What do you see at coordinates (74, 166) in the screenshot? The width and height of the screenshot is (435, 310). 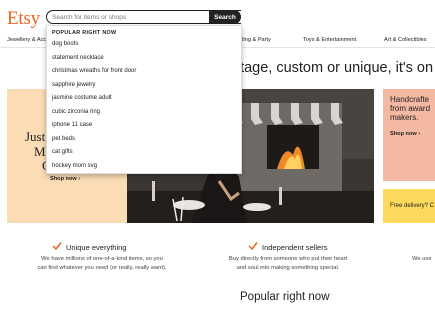 I see `suggestion-item: hockey mom svg` at bounding box center [74, 166].